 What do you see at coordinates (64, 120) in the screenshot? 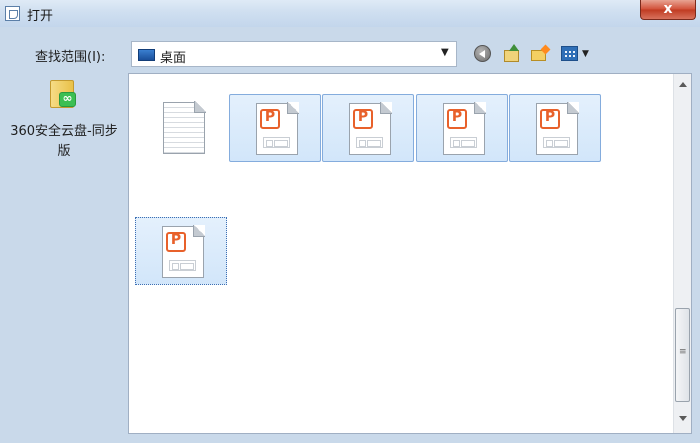
I see `place-360-cloud: 360安全云盘-同步版` at bounding box center [64, 120].